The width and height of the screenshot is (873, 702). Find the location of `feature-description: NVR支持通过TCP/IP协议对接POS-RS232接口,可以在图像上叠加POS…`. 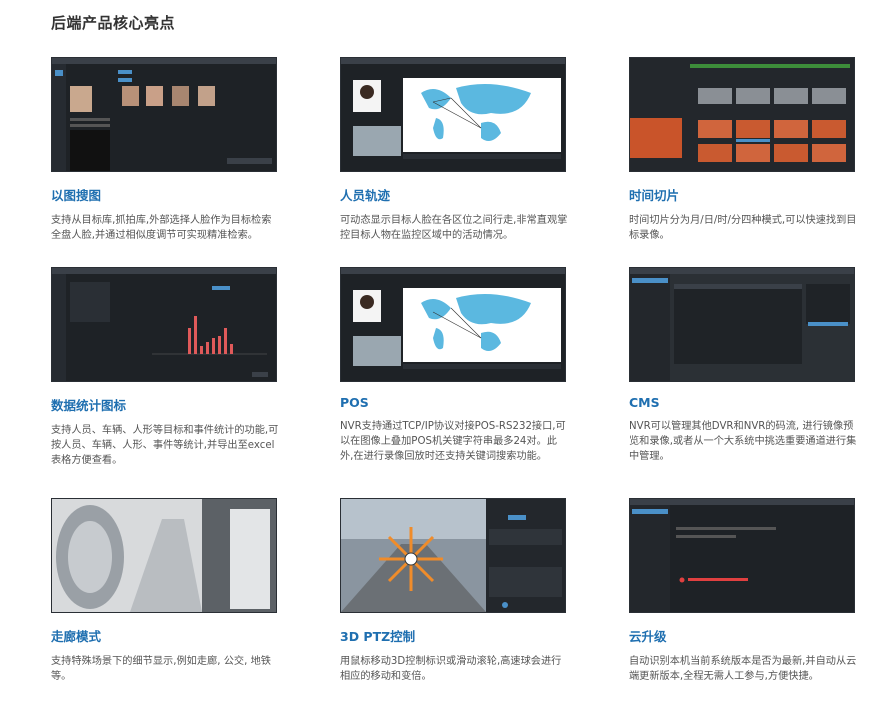

feature-description: NVR支持通过TCP/IP协议对接POS-RS232接口,可以在图像上叠加POS… is located at coordinates (453, 441).